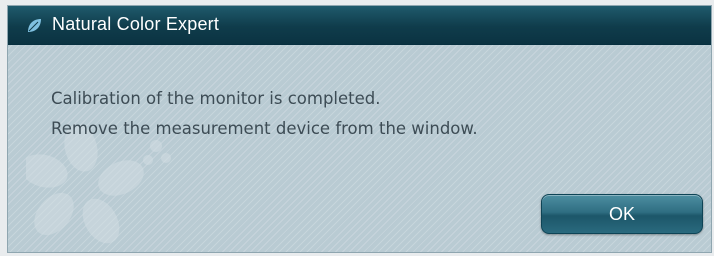 Image resolution: width=714 pixels, height=256 pixels. What do you see at coordinates (216, 98) in the screenshot?
I see `message-line-1: Calibration of the monitor is completed.` at bounding box center [216, 98].